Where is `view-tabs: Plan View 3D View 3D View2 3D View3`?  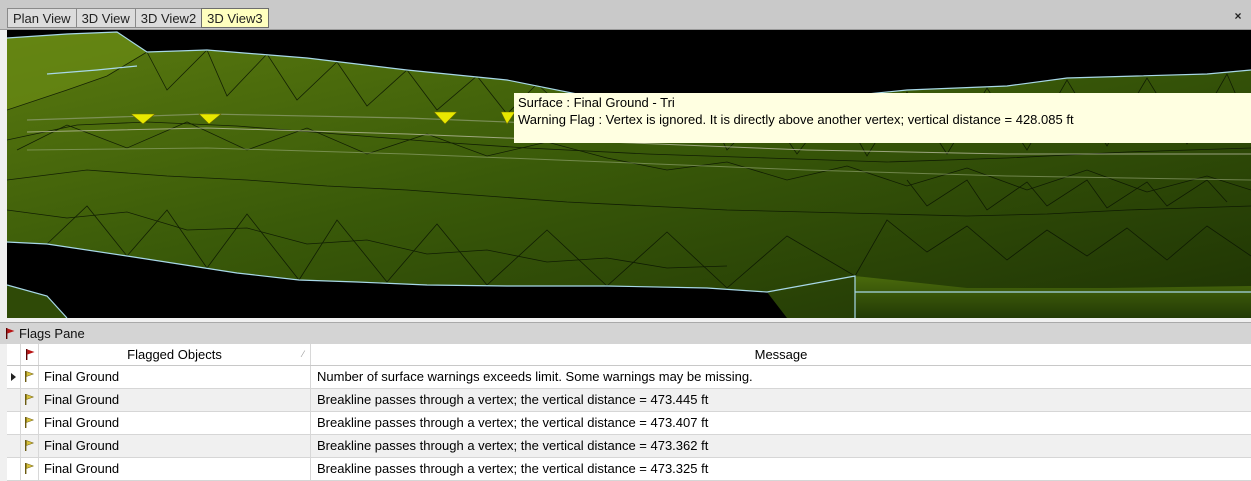
view-tabs: Plan View 3D View 3D View2 3D View3 is located at coordinates (138, 18).